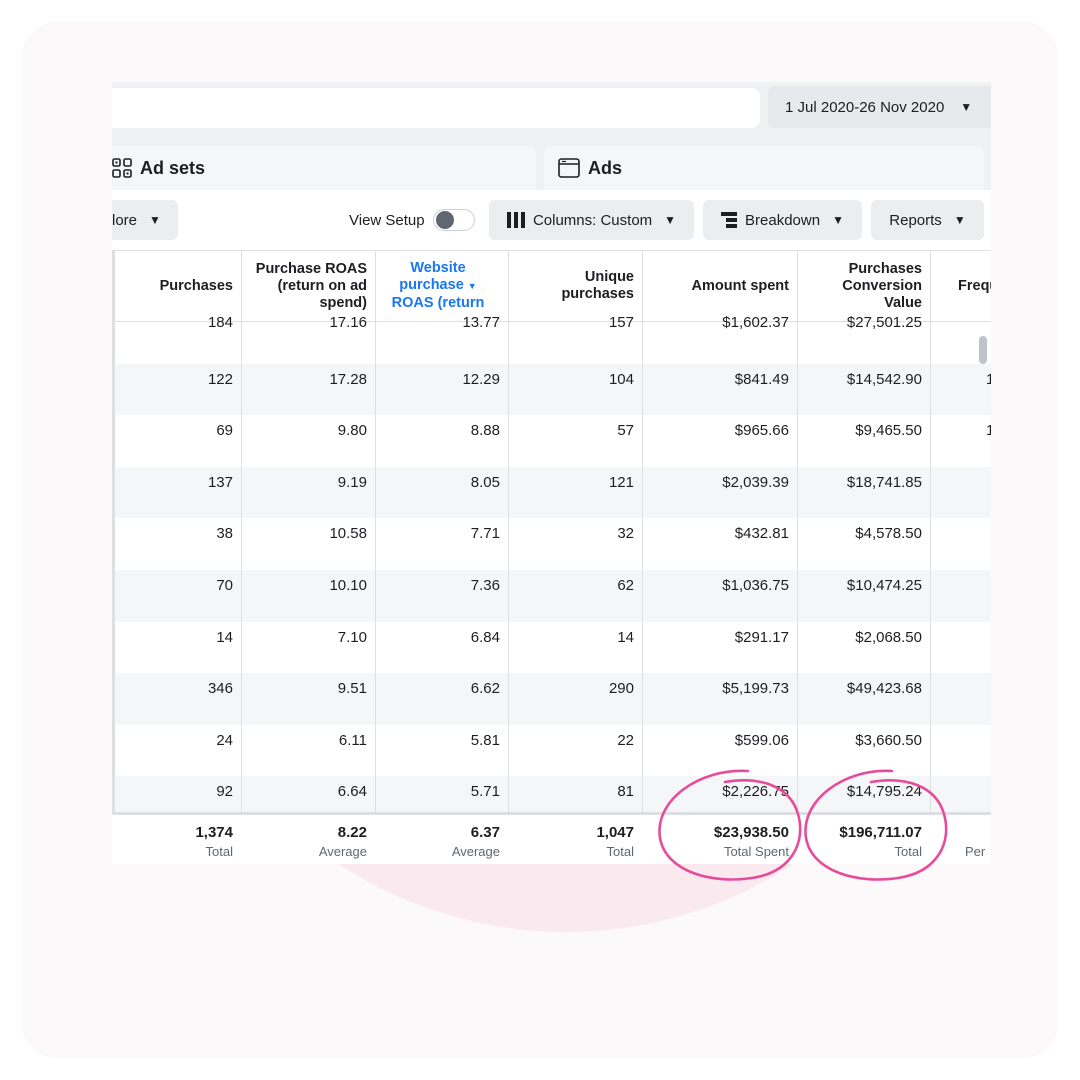  What do you see at coordinates (220, 689) in the screenshot?
I see `cell-purchases: 346` at bounding box center [220, 689].